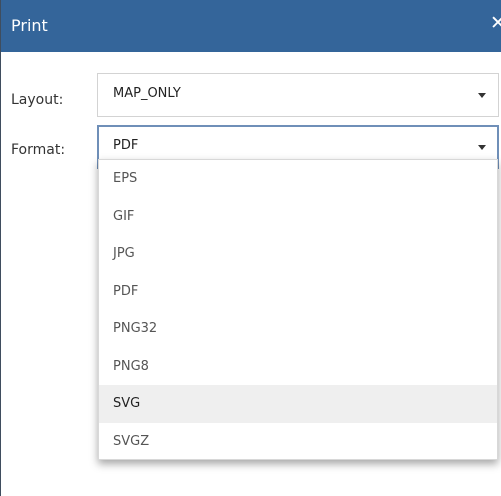 This screenshot has height=496, width=501. What do you see at coordinates (298, 95) in the screenshot?
I see `layout-select: MAP_ONLY` at bounding box center [298, 95].